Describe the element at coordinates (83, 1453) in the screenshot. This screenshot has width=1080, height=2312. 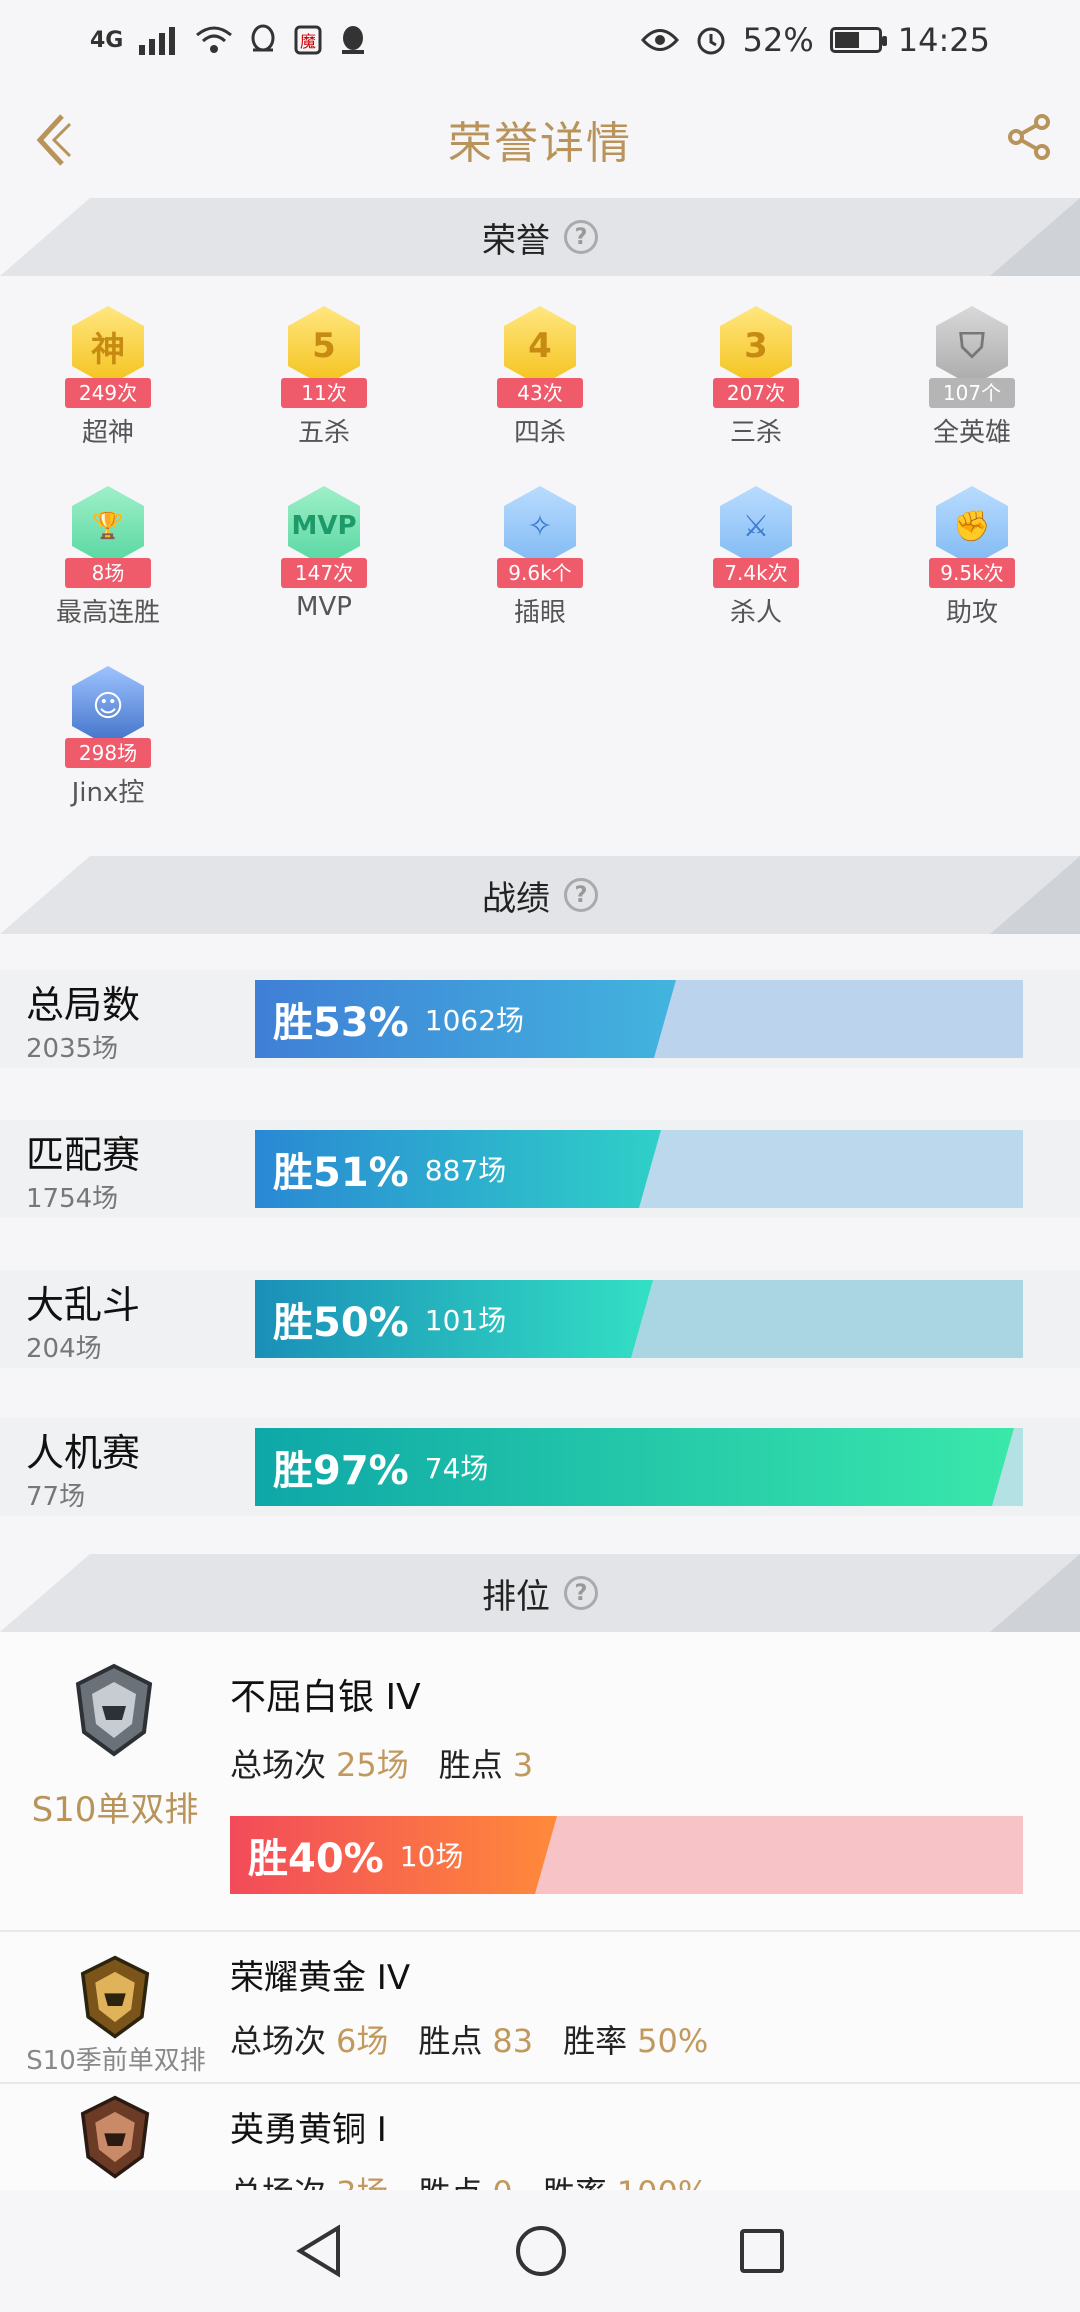
I see `mode-name: 人机赛` at that location.